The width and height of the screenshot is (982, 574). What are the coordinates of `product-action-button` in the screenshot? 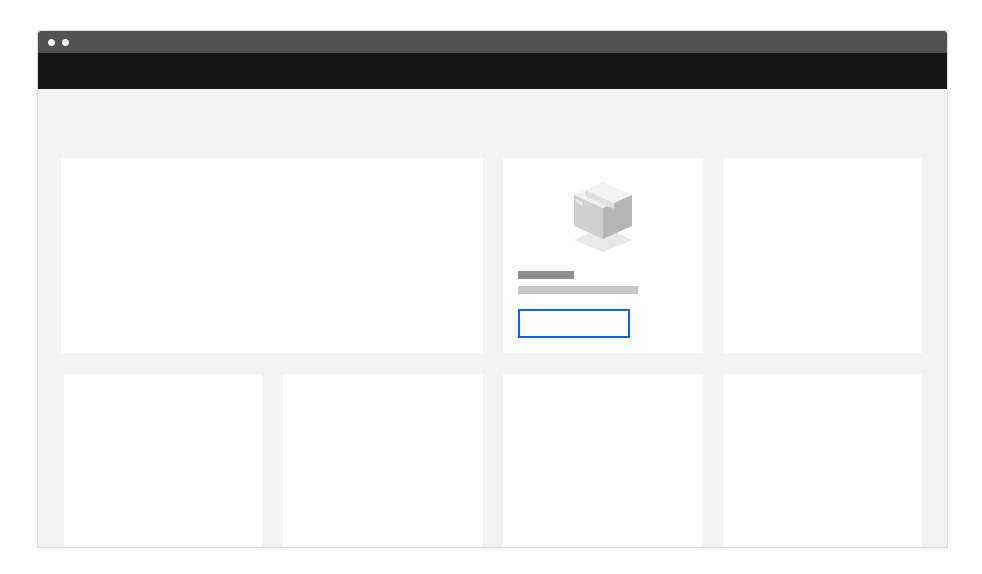 It's located at (574, 323).